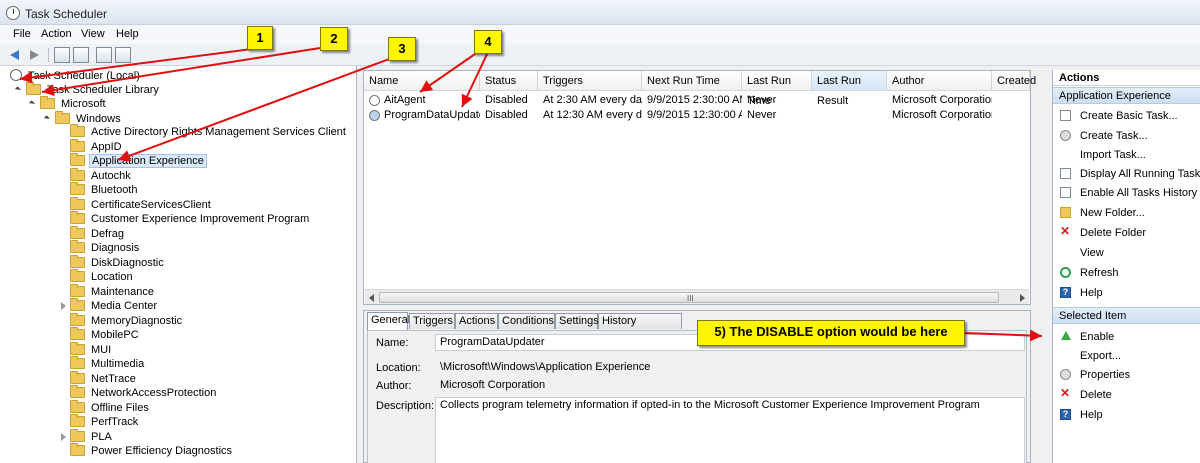  What do you see at coordinates (694, 100) in the screenshot?
I see `cell-next-run: 9/9/2015 2:30:00 AM` at bounding box center [694, 100].